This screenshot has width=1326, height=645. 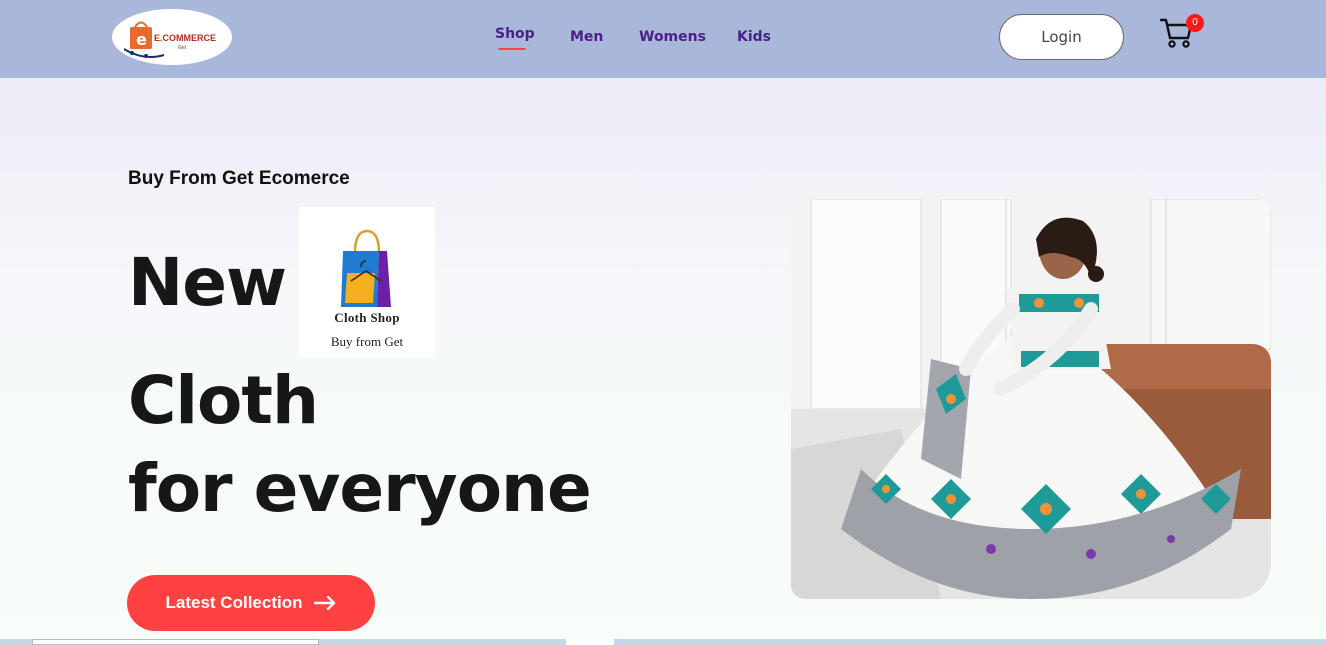 What do you see at coordinates (1061, 37) in the screenshot?
I see `login-button: Login` at bounding box center [1061, 37].